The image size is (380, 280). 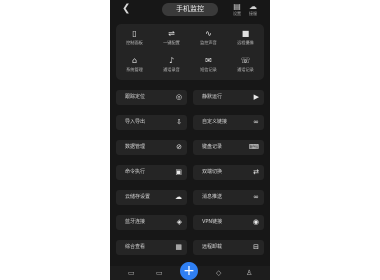 I want to click on quick-action-label: 远程摄像, so click(x=245, y=42).